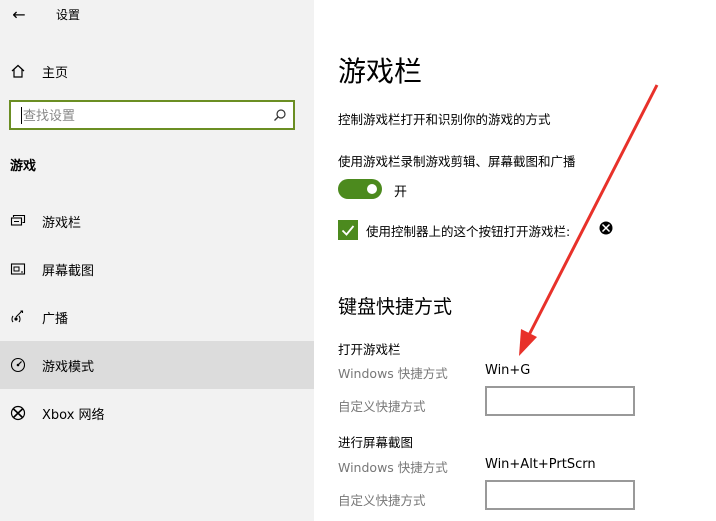 This screenshot has width=716, height=521. Describe the element at coordinates (157, 317) in the screenshot. I see `sidebar-item-broadcast: 广播` at that location.